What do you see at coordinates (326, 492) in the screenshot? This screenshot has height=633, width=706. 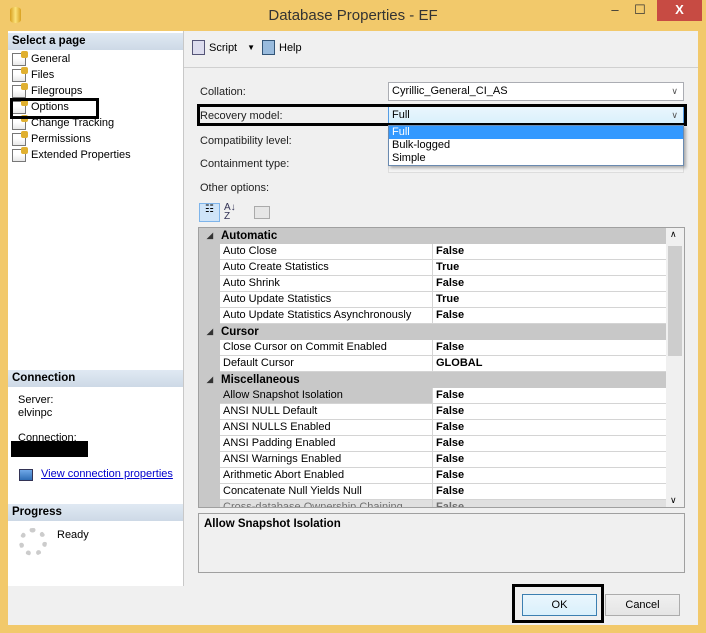 I see `property-name: Concatenate Null Yields Null` at bounding box center [326, 492].